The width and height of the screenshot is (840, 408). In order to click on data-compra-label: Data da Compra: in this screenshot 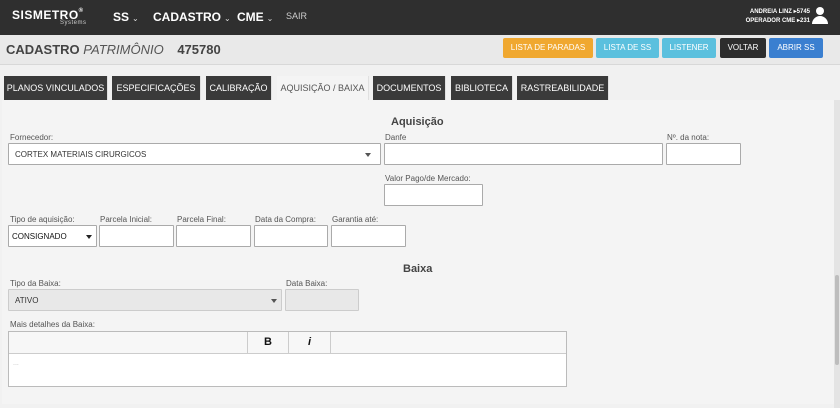, I will do `click(285, 219)`.